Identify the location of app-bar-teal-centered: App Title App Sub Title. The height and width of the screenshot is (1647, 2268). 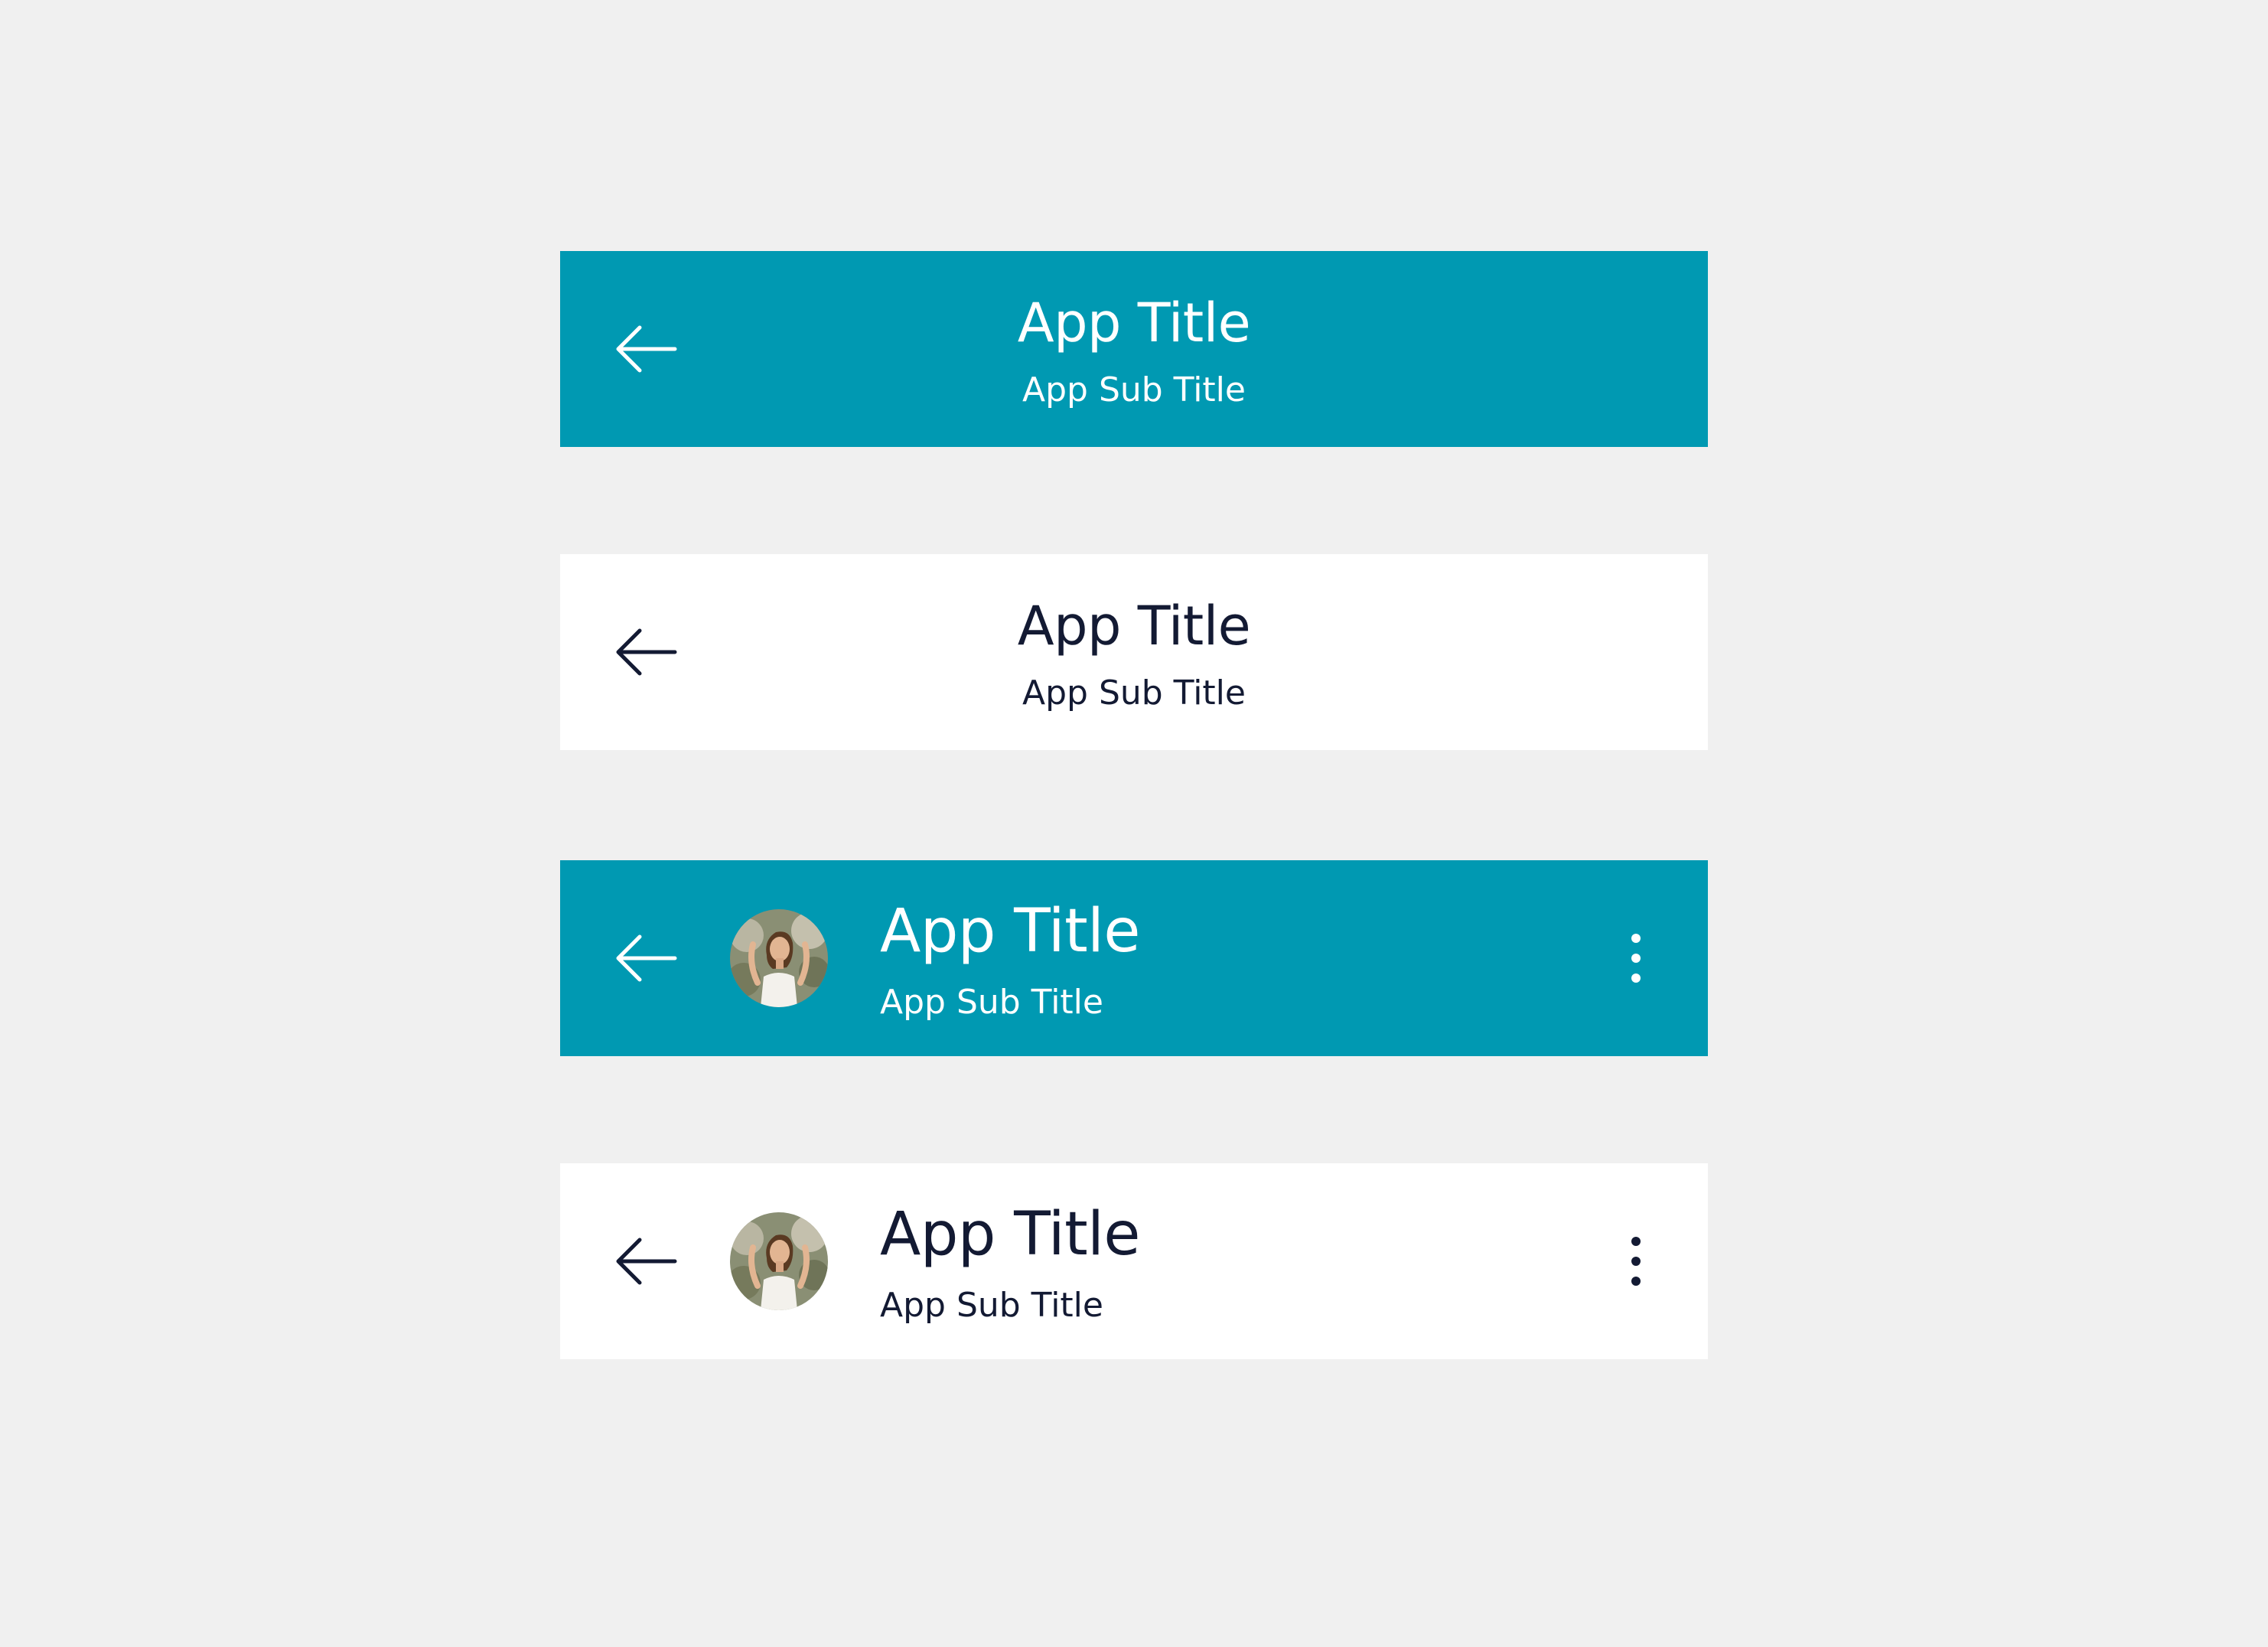
(1134, 349).